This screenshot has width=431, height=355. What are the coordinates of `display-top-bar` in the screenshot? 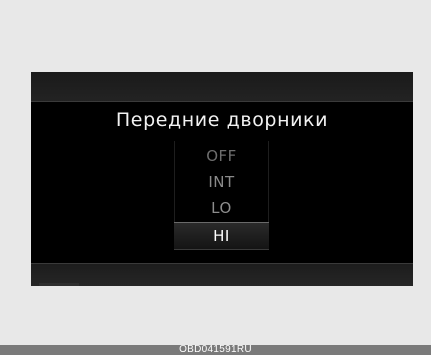 It's located at (222, 87).